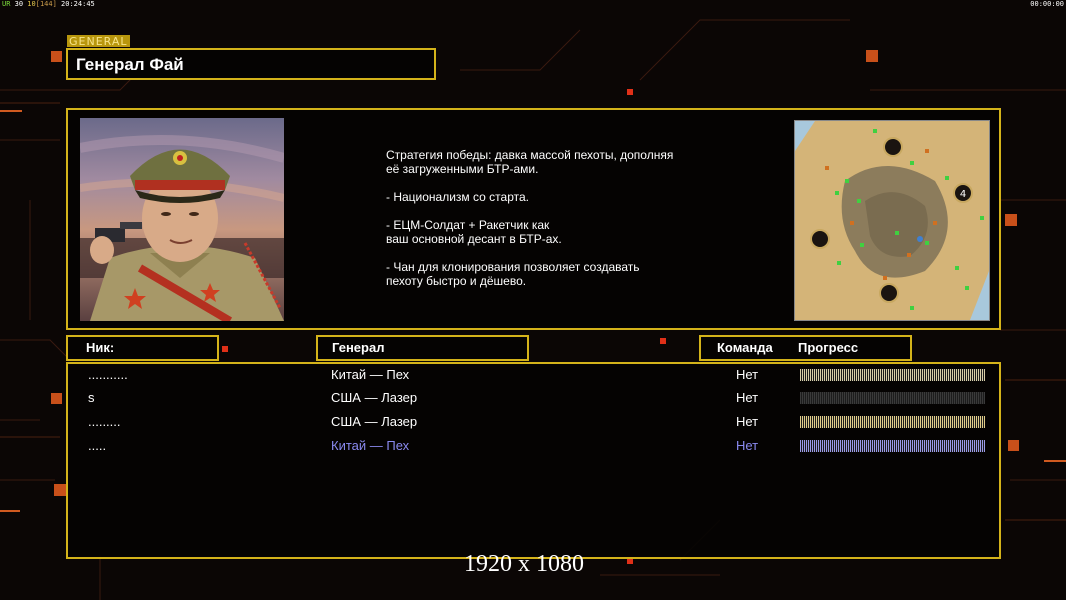  I want to click on player-row: s США — Лазер Нет, so click(533, 399).